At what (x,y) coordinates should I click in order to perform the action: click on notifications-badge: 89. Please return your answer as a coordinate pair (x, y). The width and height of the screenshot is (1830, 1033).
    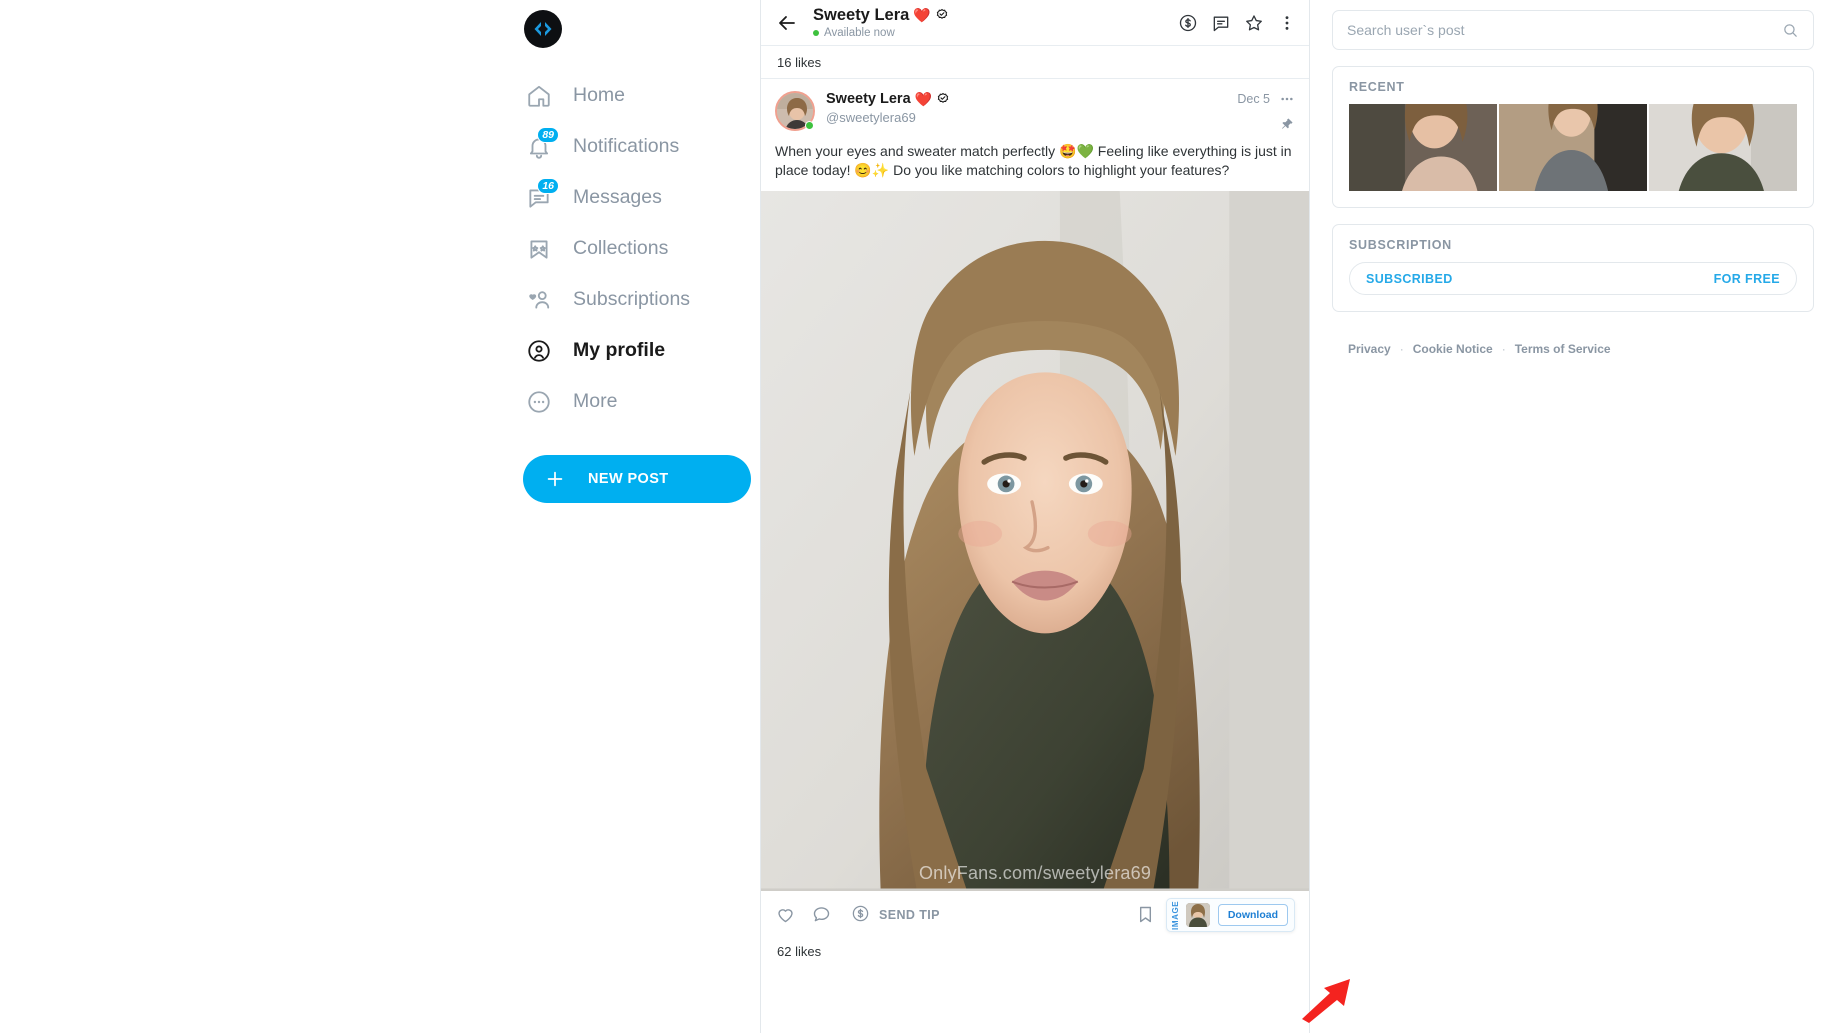
    Looking at the image, I should click on (548, 134).